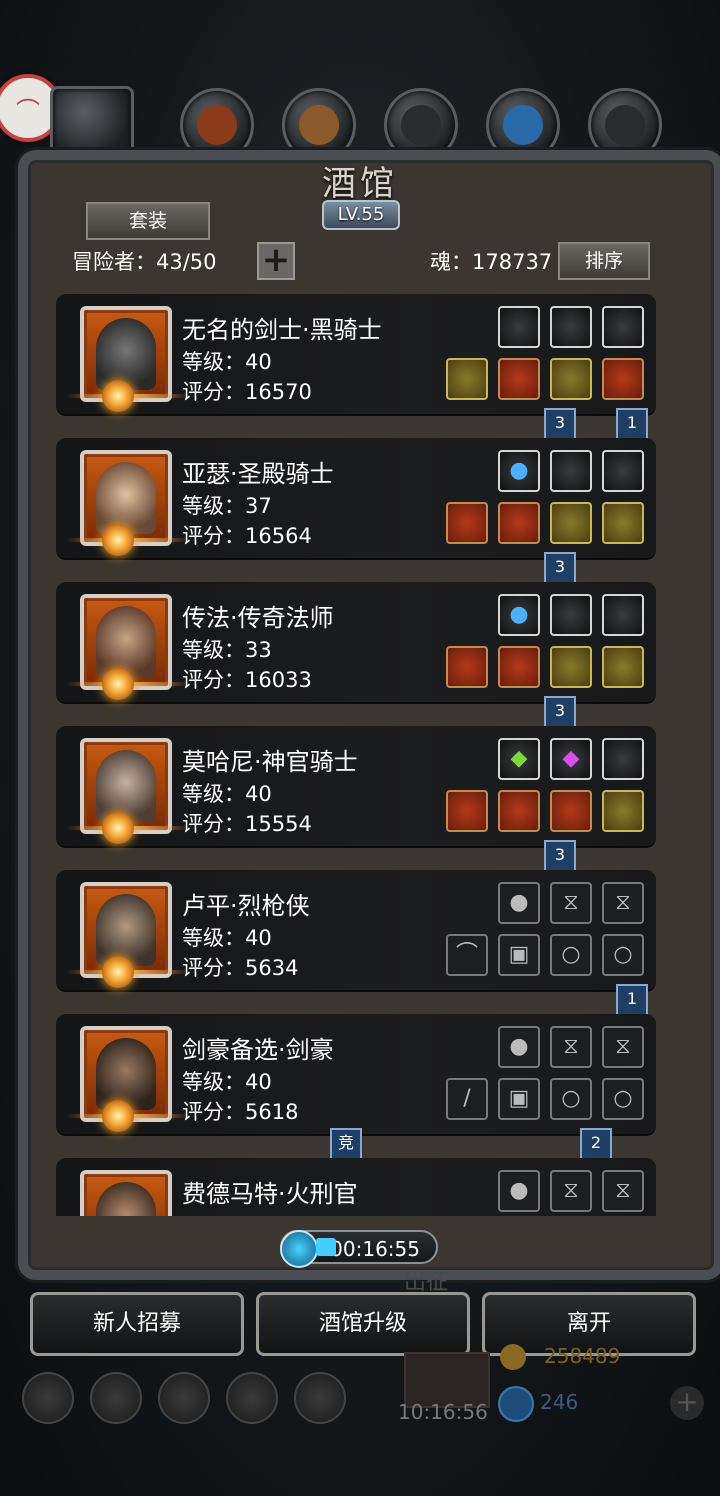 This screenshot has height=1496, width=720. What do you see at coordinates (246, 906) in the screenshot?
I see `hero-name: 卢平·烈枪侠` at bounding box center [246, 906].